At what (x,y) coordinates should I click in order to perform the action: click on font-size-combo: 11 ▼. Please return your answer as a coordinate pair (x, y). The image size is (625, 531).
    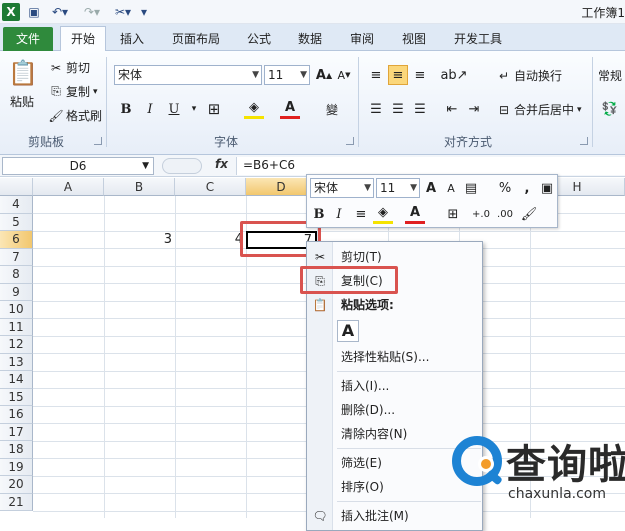
    Looking at the image, I should click on (287, 75).